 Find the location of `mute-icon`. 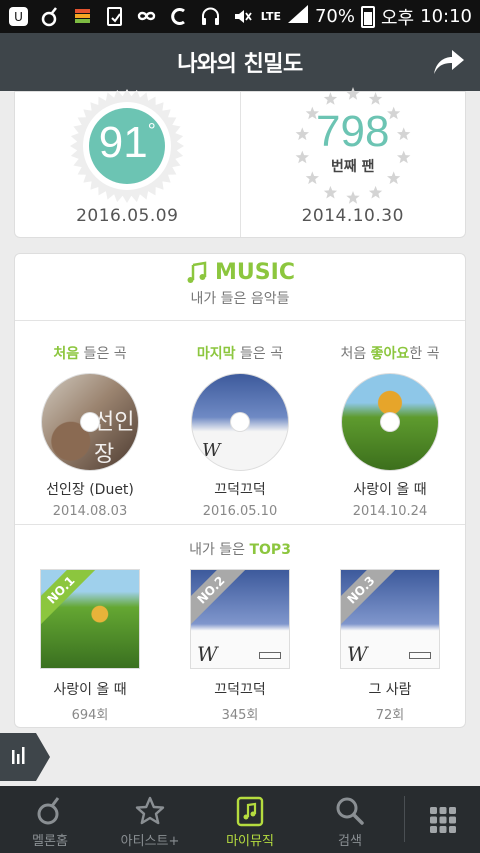

mute-icon is located at coordinates (242, 16).